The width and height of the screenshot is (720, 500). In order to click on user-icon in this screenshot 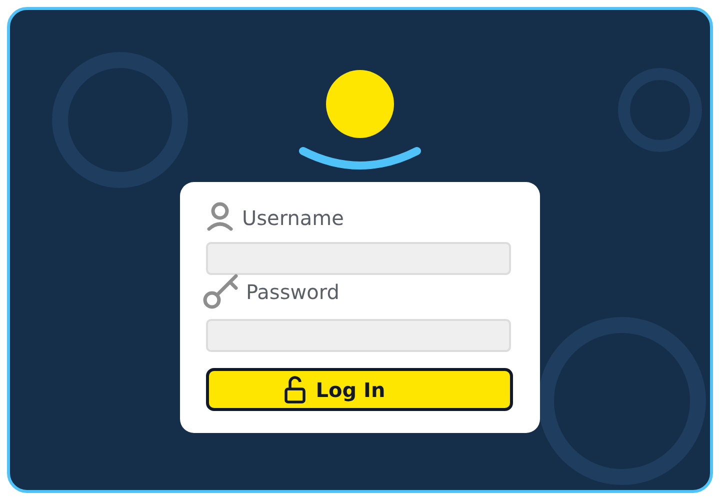, I will do `click(220, 218)`.